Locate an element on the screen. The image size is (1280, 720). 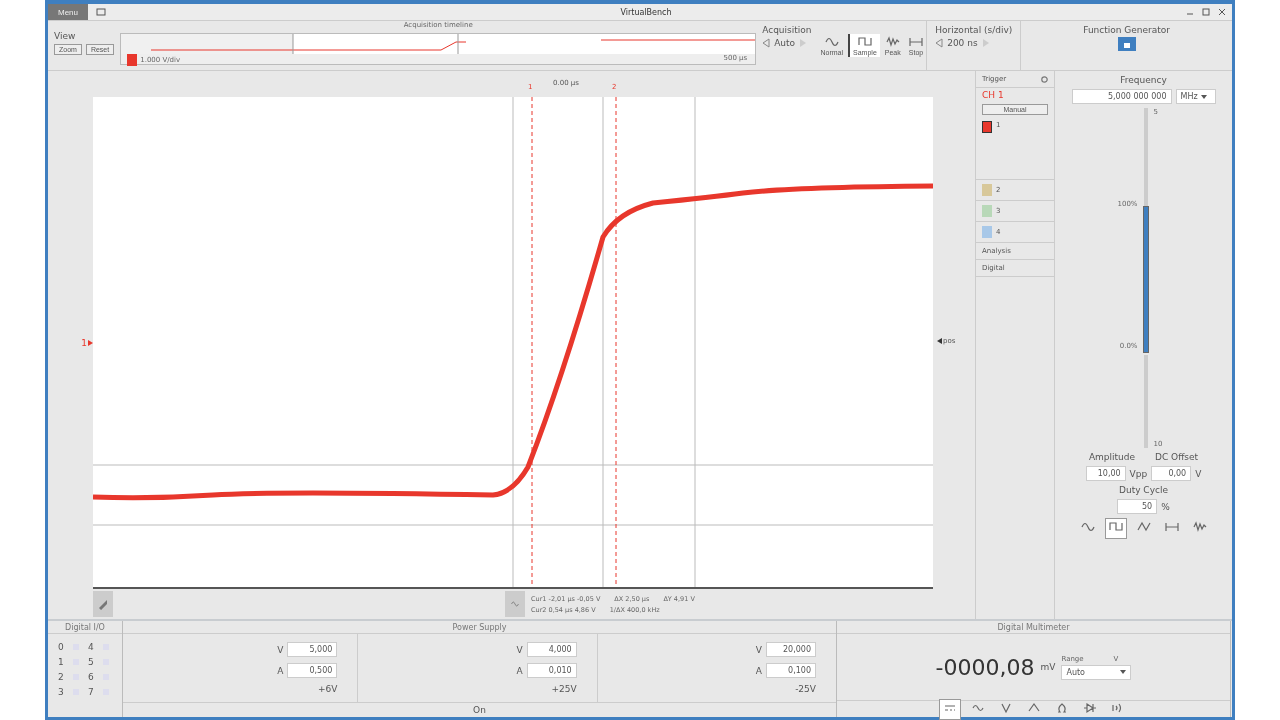
acquisition-title: Acquisition is located at coordinates (787, 30).